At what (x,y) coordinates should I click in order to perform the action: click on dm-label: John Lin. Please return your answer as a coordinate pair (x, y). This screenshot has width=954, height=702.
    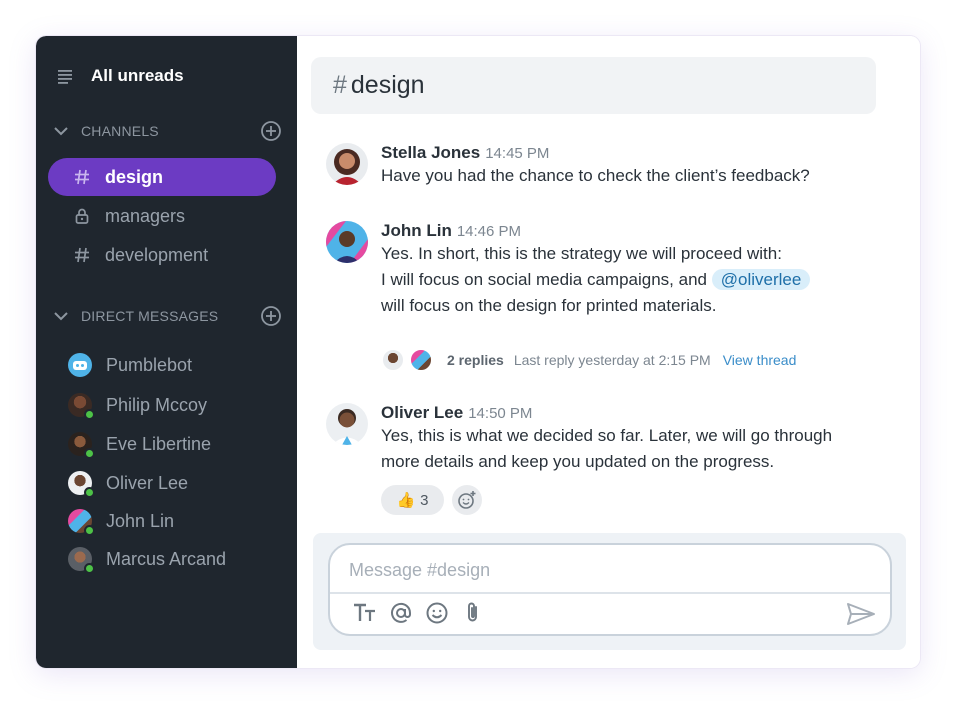
    Looking at the image, I should click on (140, 520).